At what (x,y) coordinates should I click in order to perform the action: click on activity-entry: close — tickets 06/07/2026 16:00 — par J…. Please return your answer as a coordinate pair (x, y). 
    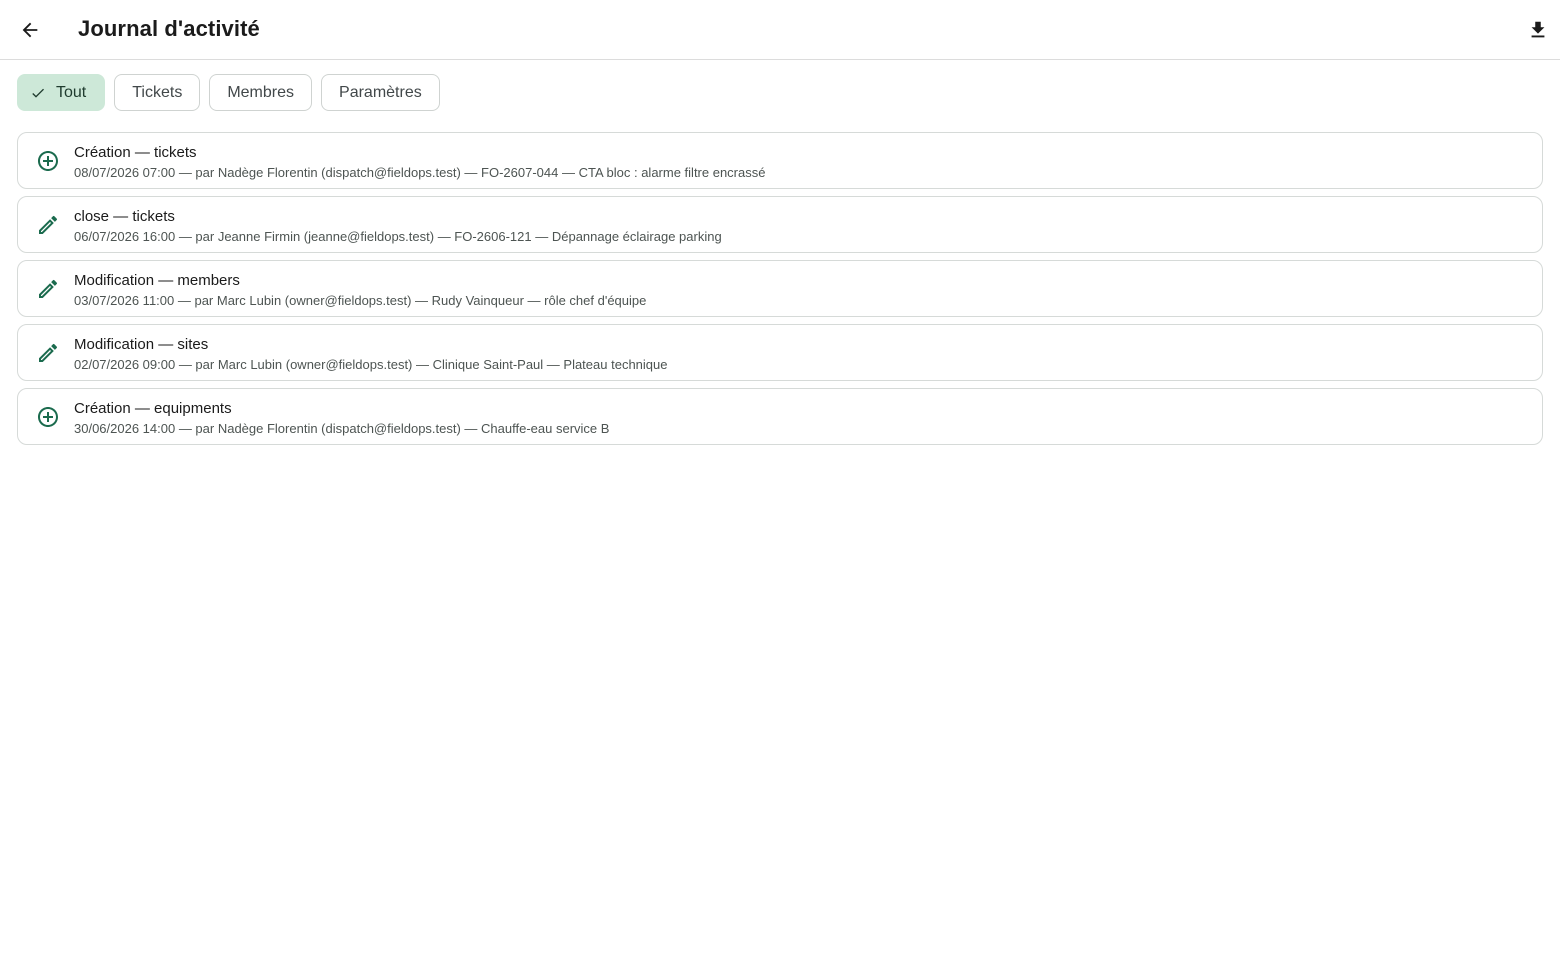
    Looking at the image, I should click on (780, 224).